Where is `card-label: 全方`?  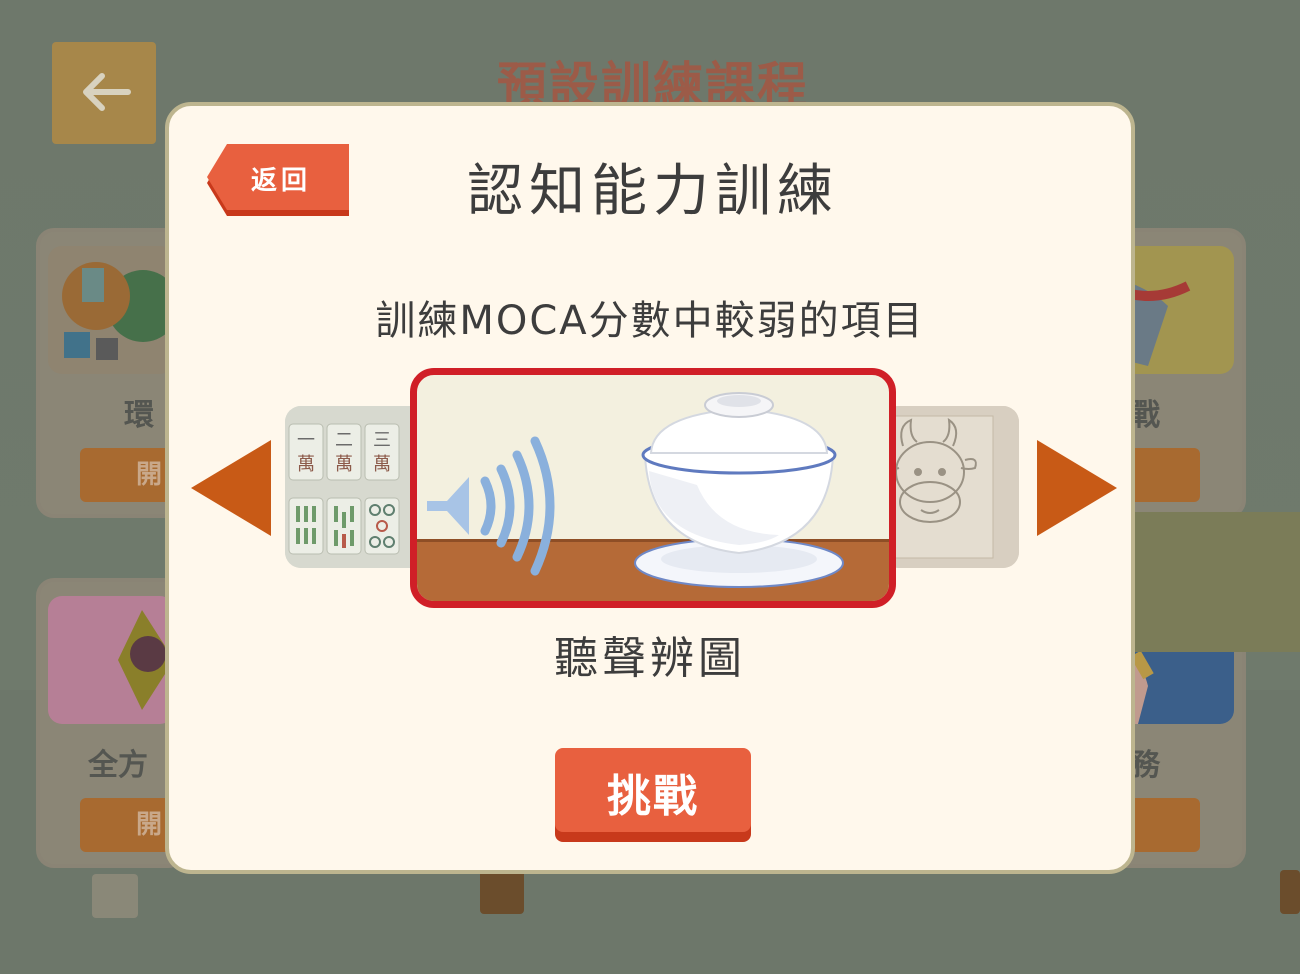 card-label: 全方 is located at coordinates (118, 765).